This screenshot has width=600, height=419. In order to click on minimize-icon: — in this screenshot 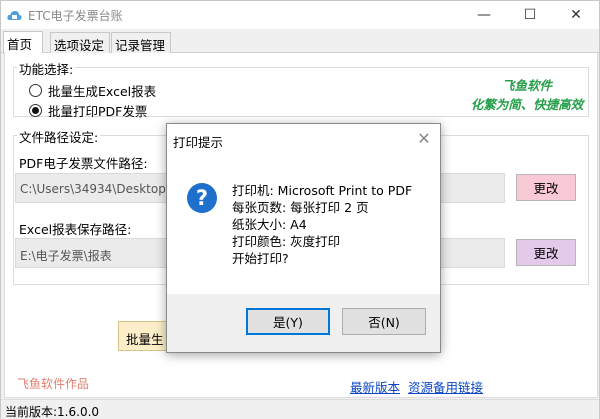, I will do `click(484, 15)`.